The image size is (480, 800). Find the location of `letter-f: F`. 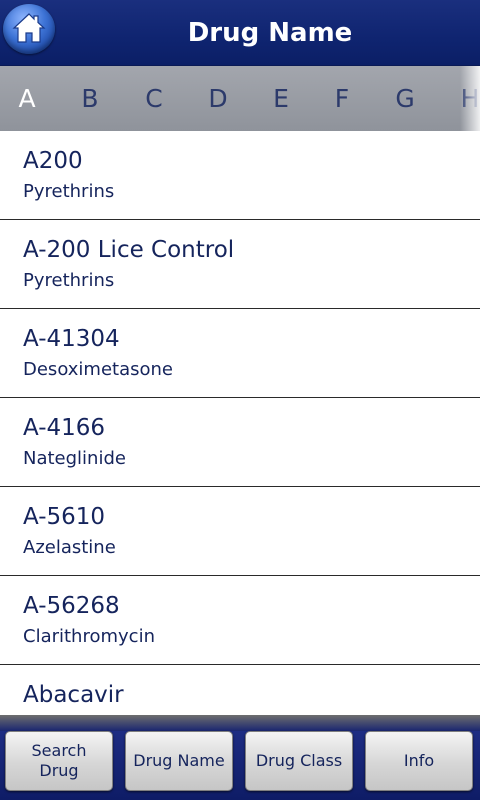

letter-f: F is located at coordinates (342, 98).